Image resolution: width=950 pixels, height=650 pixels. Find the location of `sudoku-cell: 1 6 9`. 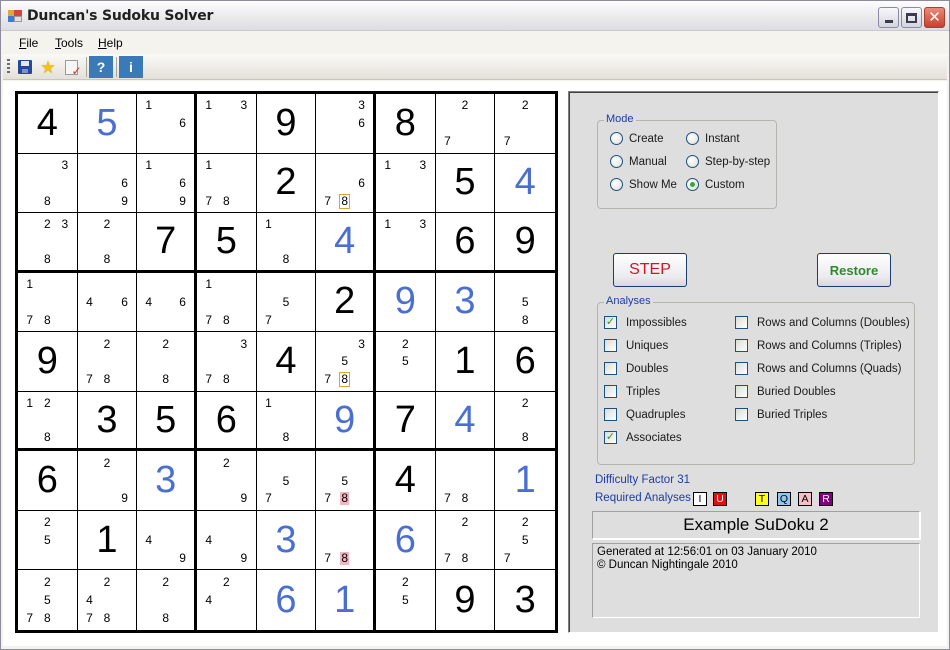

sudoku-cell: 1 6 9 is located at coordinates (167, 183).